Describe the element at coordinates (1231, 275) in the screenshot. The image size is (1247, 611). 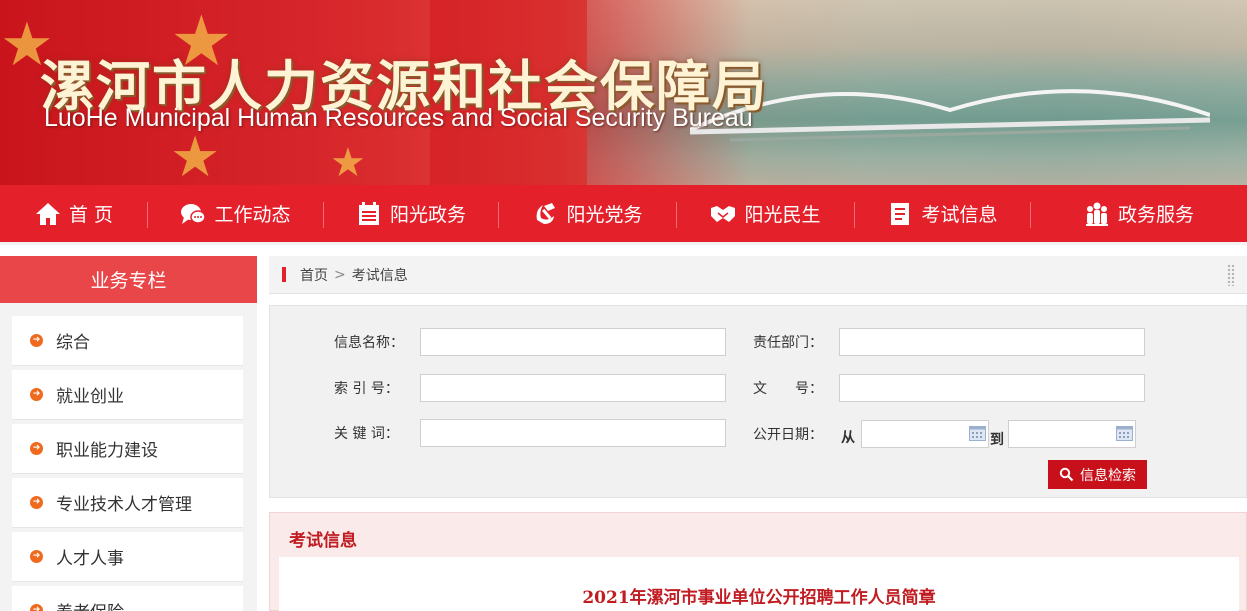
I see `grip-dots-icon` at that location.